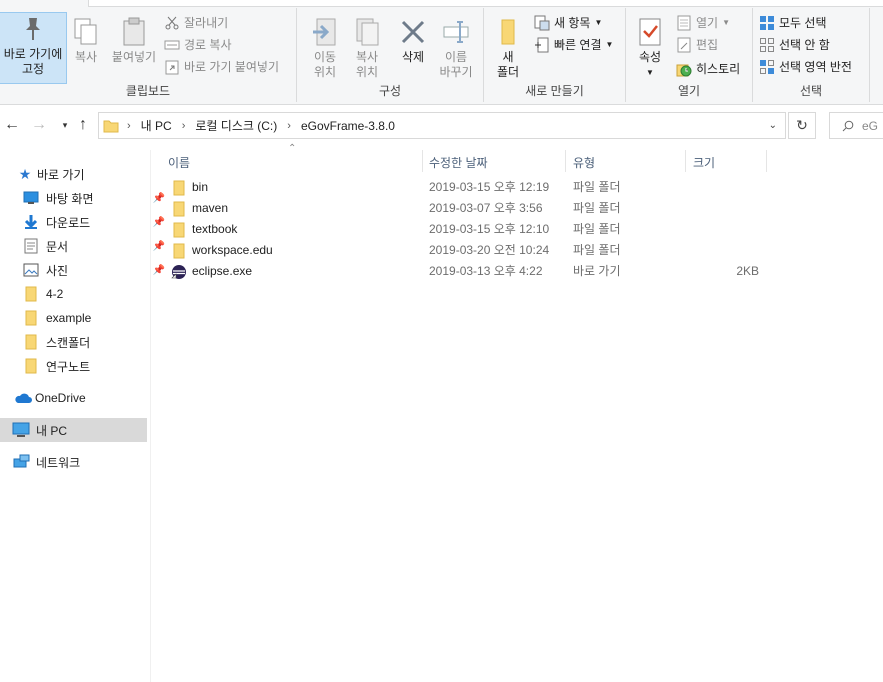 This screenshot has height=682, width=883. I want to click on rename-icon, so click(456, 32).